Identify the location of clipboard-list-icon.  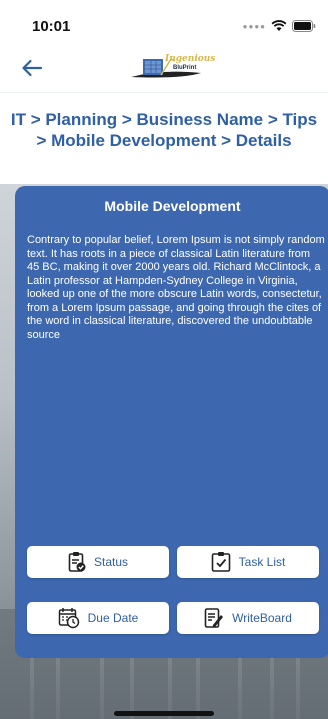
(220, 562).